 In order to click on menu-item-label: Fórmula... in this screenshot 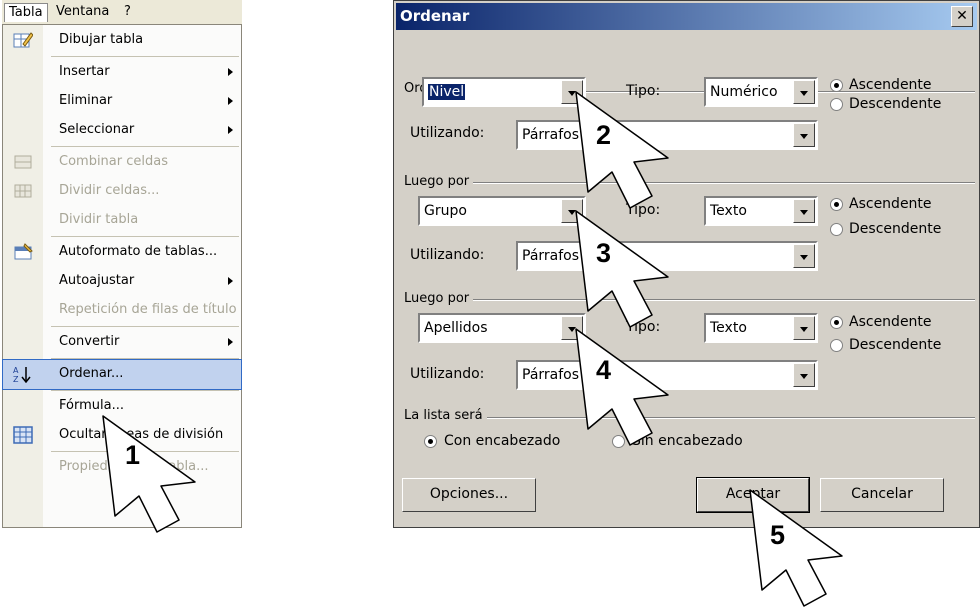, I will do `click(91, 405)`.